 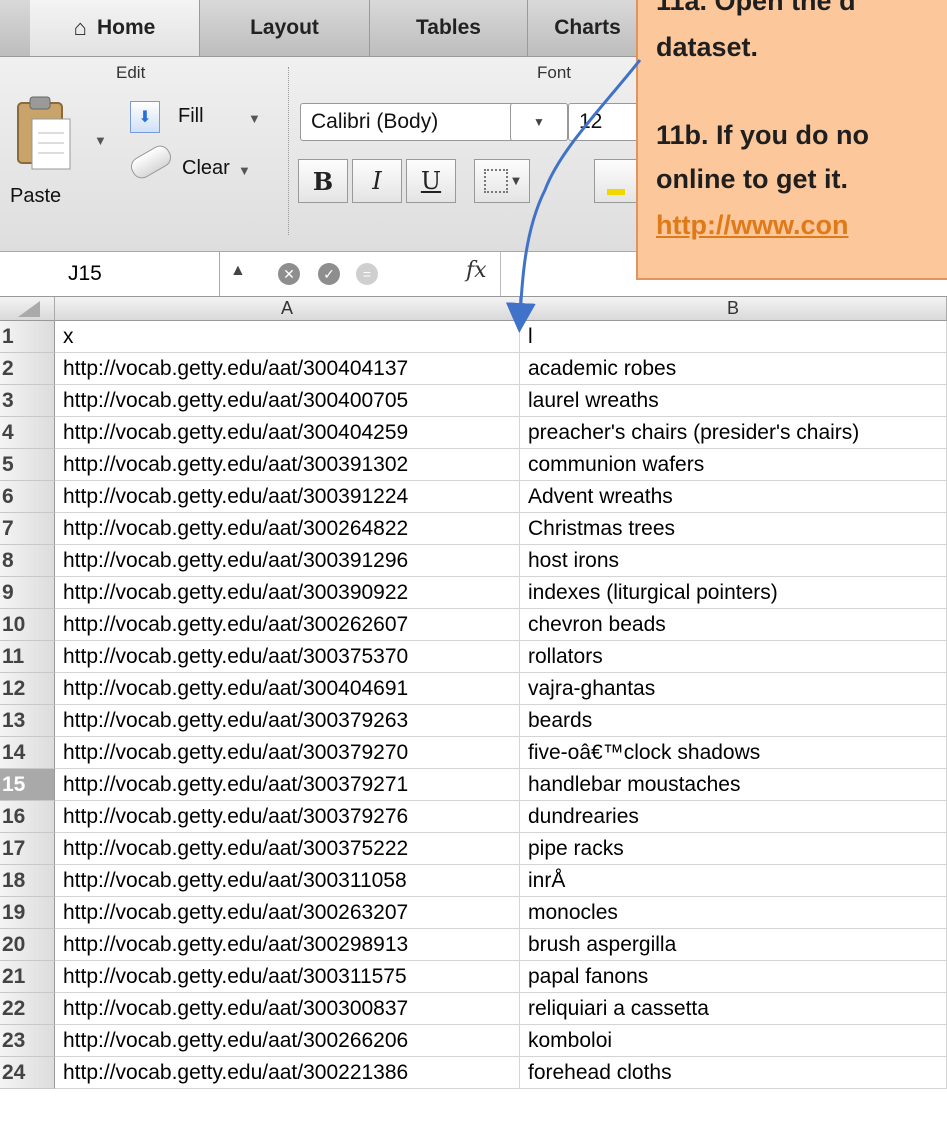 What do you see at coordinates (733, 625) in the screenshot?
I see `cell-b: chevron beads` at bounding box center [733, 625].